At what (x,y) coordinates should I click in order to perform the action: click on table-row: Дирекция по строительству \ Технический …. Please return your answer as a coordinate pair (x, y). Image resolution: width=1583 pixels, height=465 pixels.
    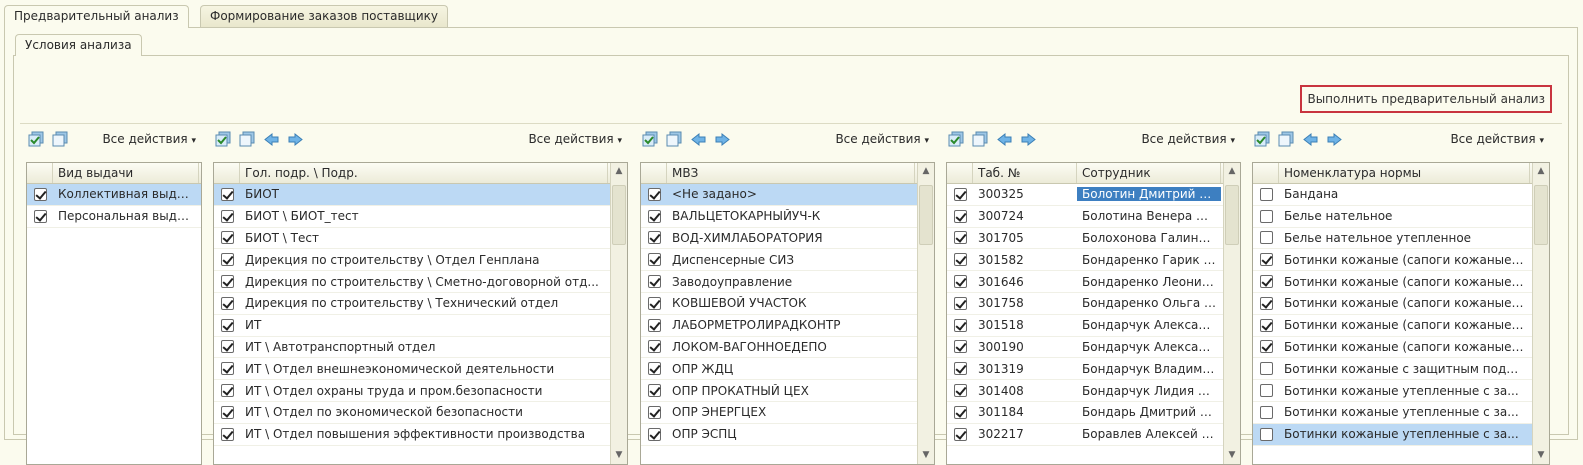
    Looking at the image, I should click on (412, 304).